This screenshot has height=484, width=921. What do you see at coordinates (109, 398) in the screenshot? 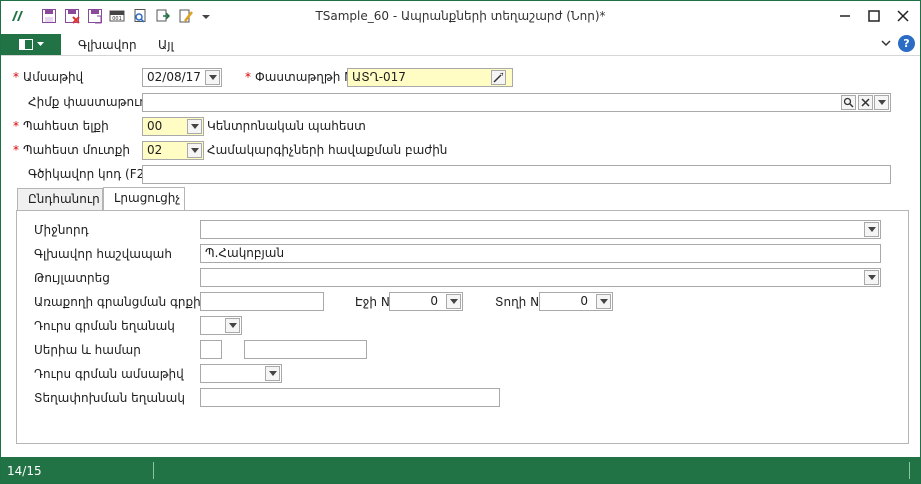
I see `transport-form-label: Տեղափոխման եղանակ` at bounding box center [109, 398].